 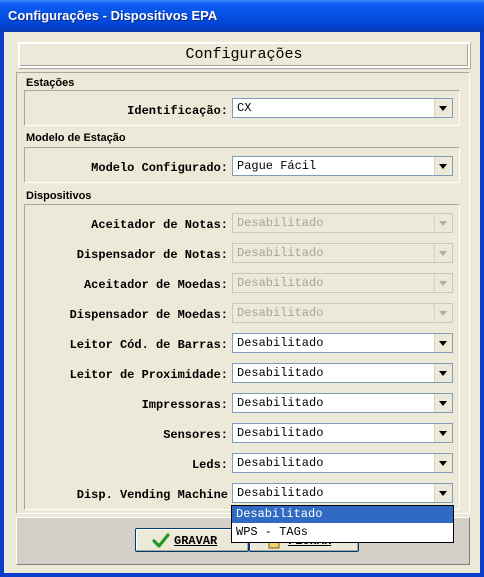 I want to click on group-label-modelo: Modelo de Estação, so click(x=76, y=138).